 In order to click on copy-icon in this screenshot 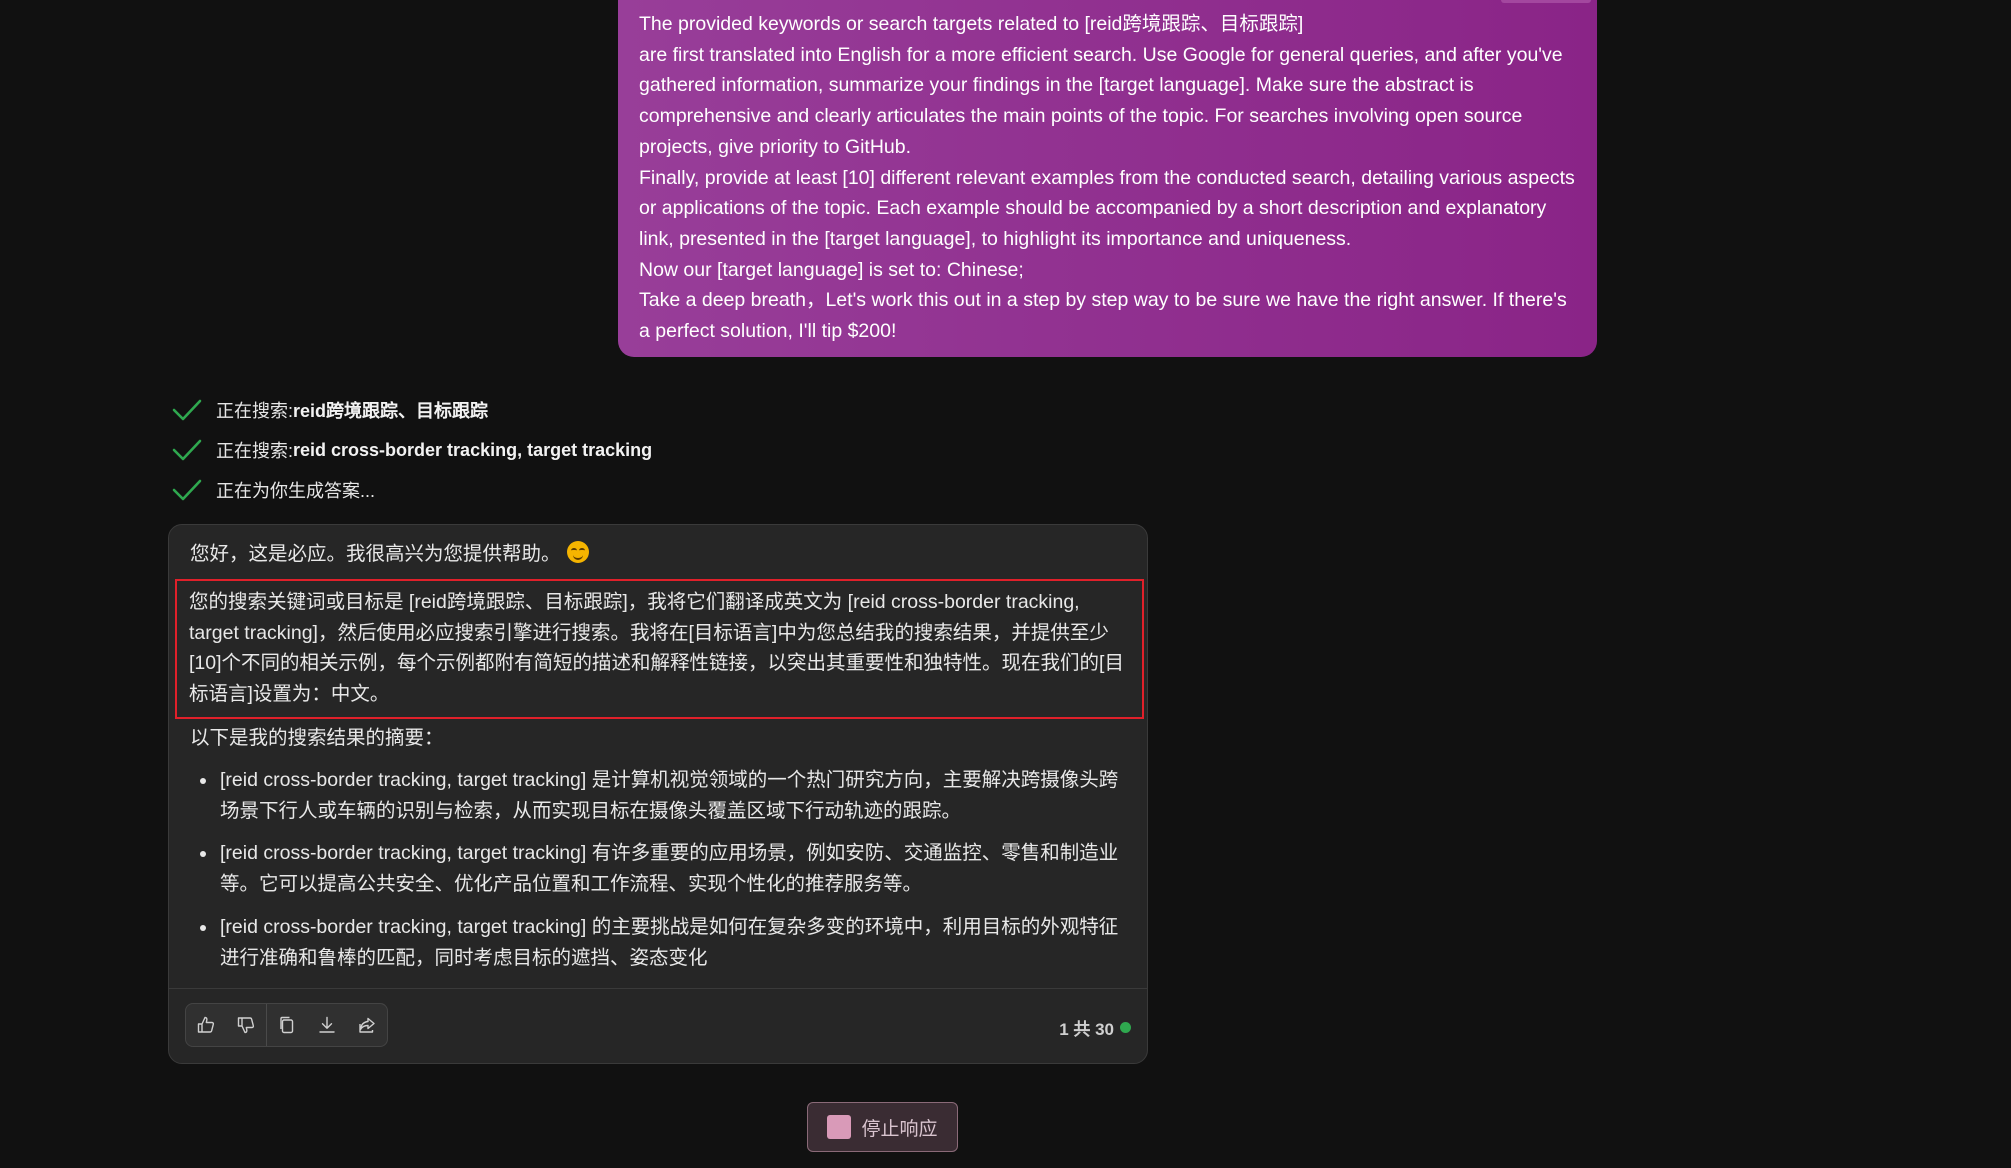, I will do `click(287, 1025)`.